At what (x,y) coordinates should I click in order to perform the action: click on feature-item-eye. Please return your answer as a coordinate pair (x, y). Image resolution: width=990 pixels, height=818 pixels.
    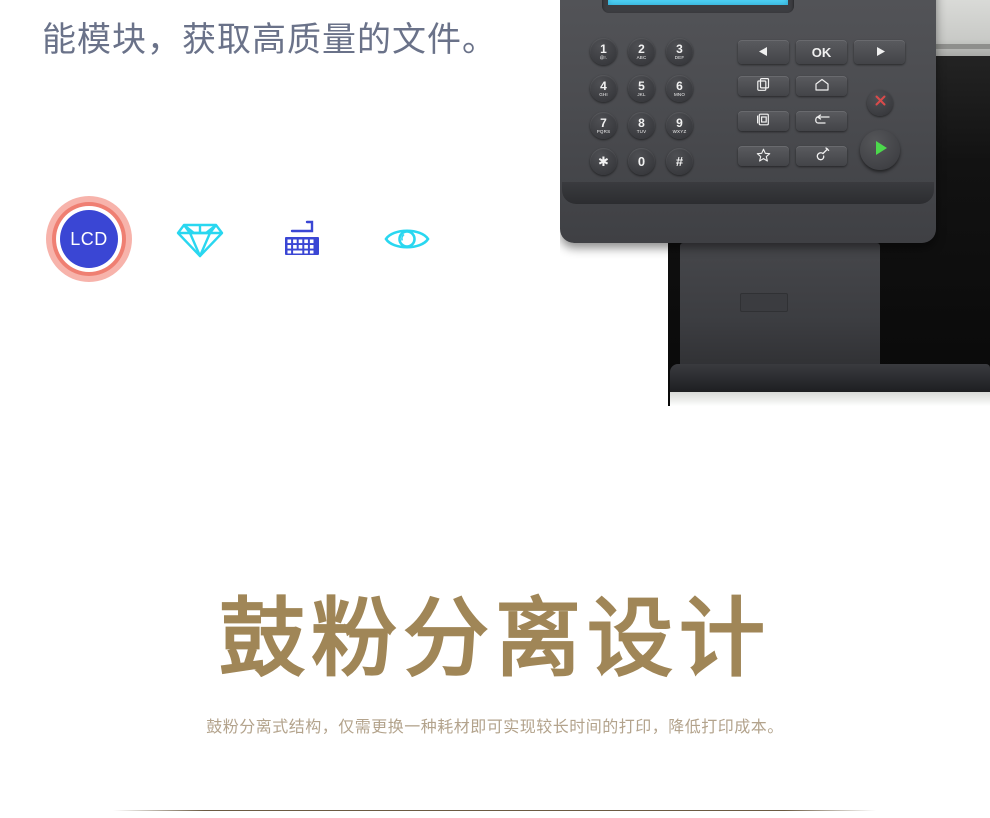
    Looking at the image, I should click on (407, 239).